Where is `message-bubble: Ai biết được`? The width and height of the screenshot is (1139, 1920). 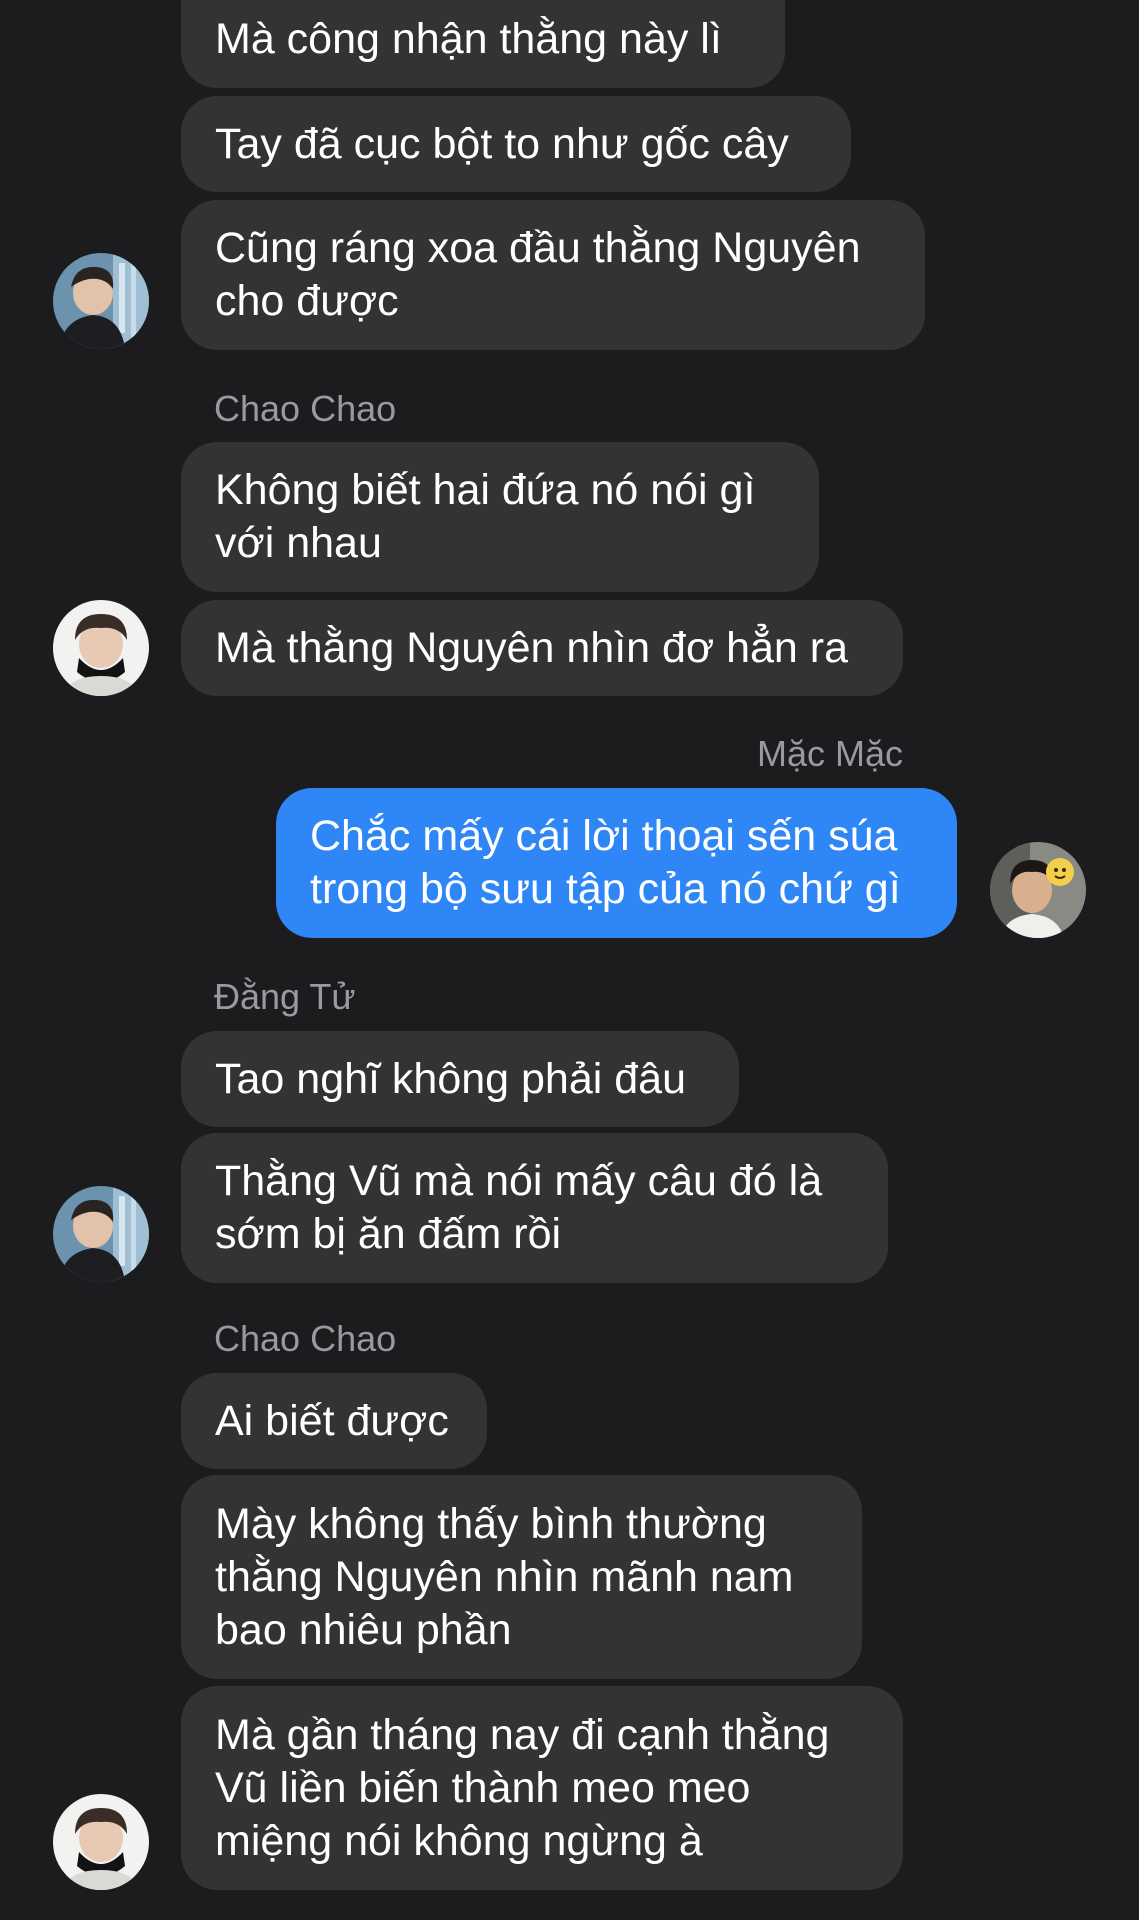
message-bubble: Ai biết được is located at coordinates (334, 1421).